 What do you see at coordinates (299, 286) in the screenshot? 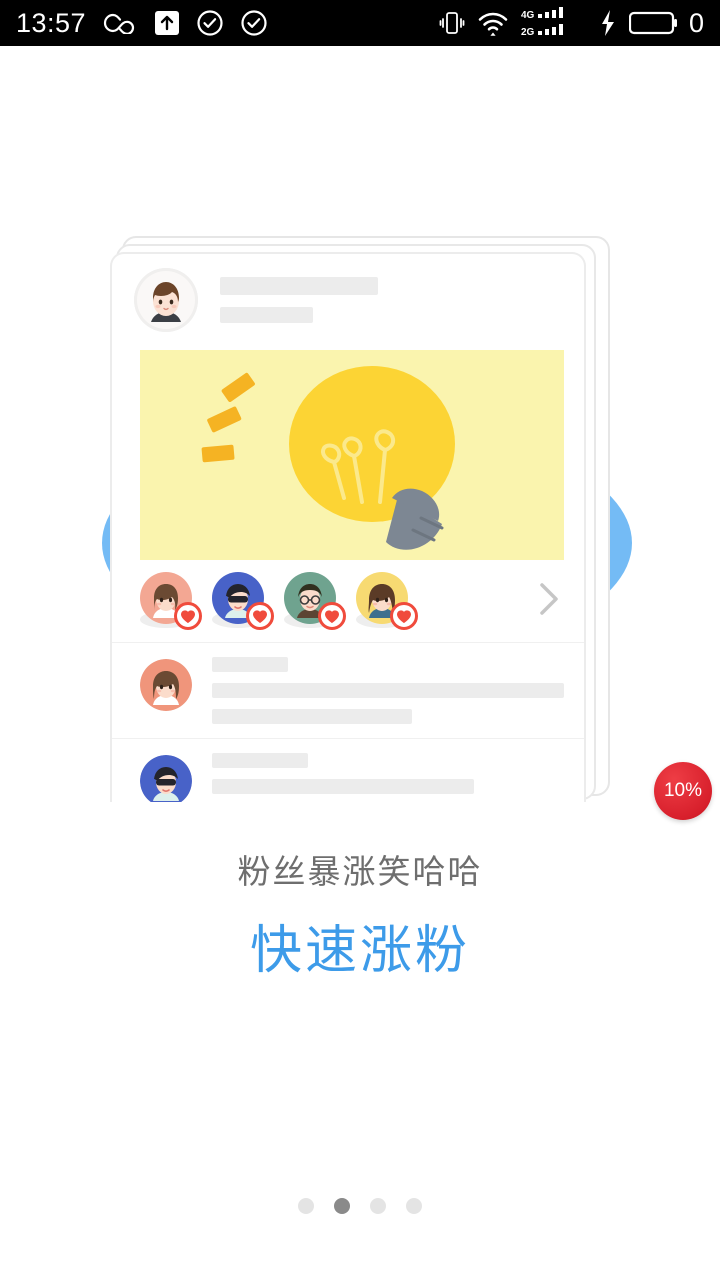
I see `skeleton-line-name` at bounding box center [299, 286].